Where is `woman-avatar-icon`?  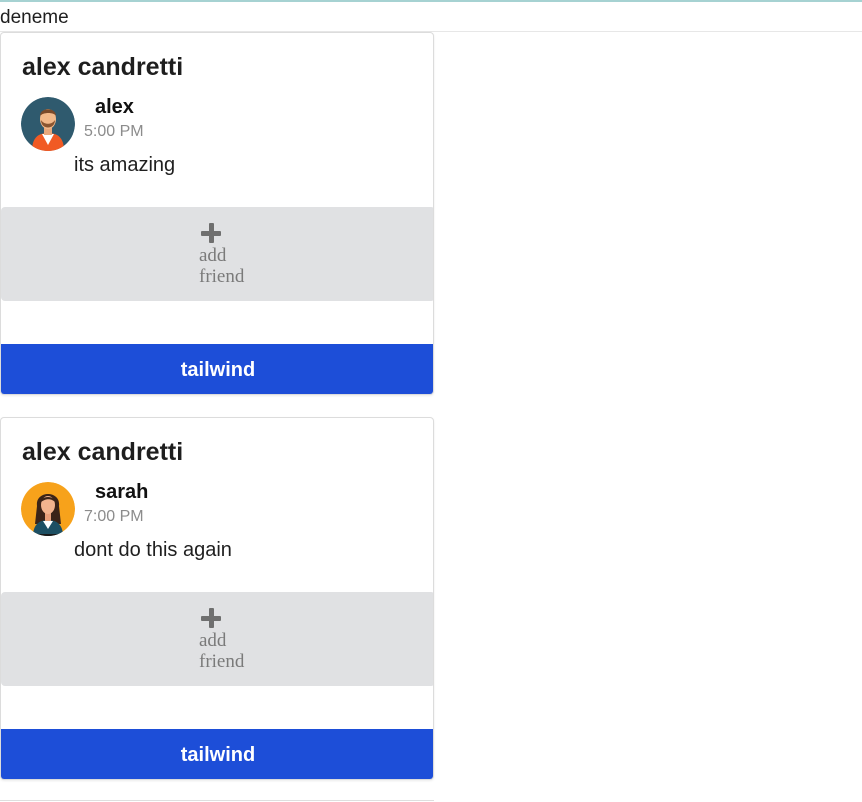 woman-avatar-icon is located at coordinates (48, 509).